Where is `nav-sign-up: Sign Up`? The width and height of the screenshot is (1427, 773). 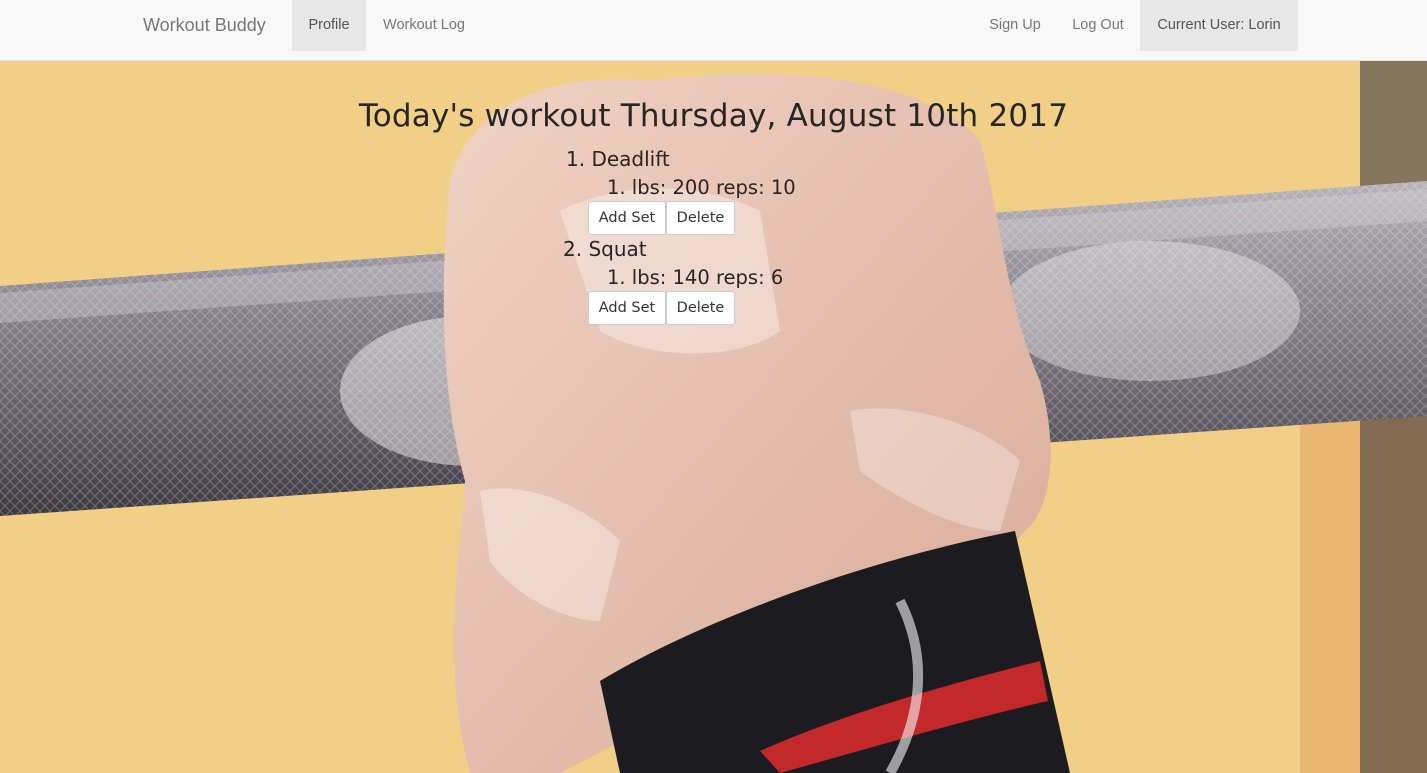 nav-sign-up: Sign Up is located at coordinates (1015, 25).